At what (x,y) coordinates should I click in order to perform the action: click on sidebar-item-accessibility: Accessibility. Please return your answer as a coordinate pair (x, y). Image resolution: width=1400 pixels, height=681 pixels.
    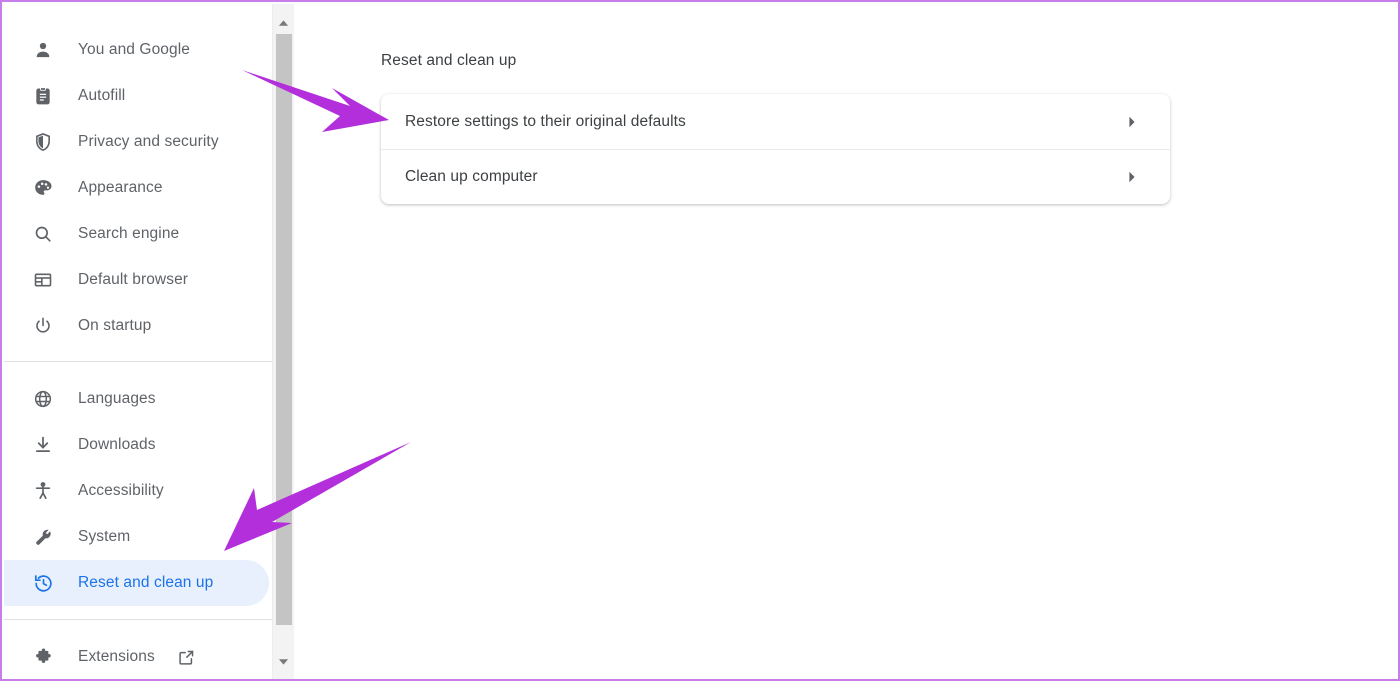
    Looking at the image, I should click on (138, 491).